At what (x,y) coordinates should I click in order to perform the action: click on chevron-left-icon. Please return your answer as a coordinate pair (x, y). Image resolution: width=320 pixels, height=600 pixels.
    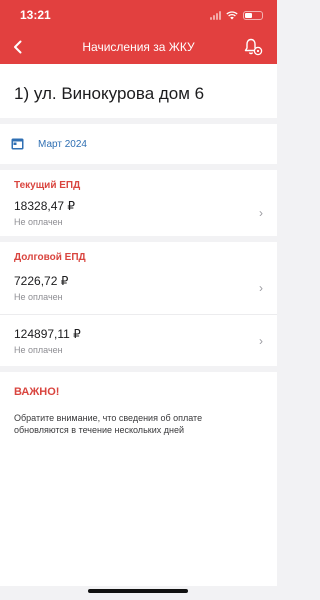
    Looking at the image, I should click on (18, 47).